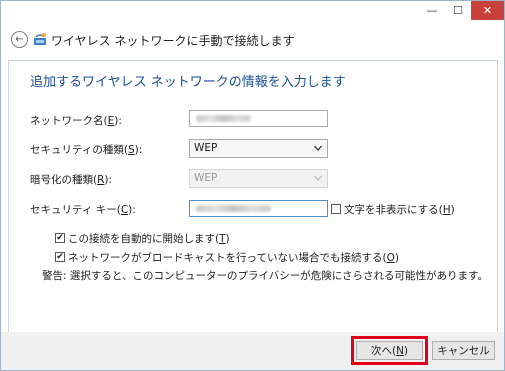 This screenshot has width=505, height=371. What do you see at coordinates (233, 257) in the screenshot?
I see `connect-hidden-network-label: ネットワークがブロードキャストを行っていない場合でも接続する(O)` at bounding box center [233, 257].